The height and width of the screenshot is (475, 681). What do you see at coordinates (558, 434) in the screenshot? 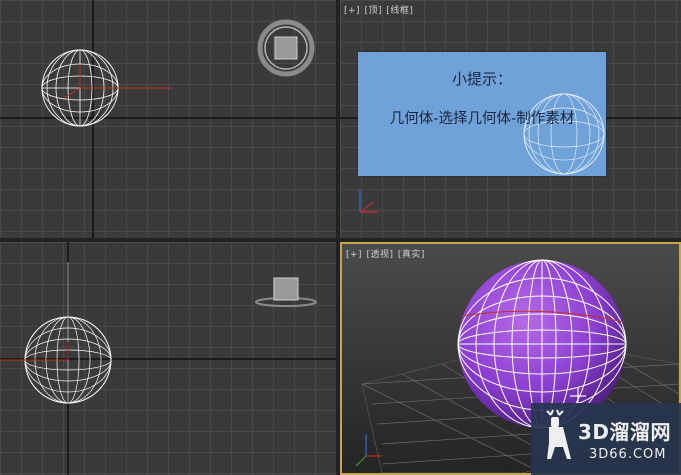
I see `deer-logo-icon` at bounding box center [558, 434].